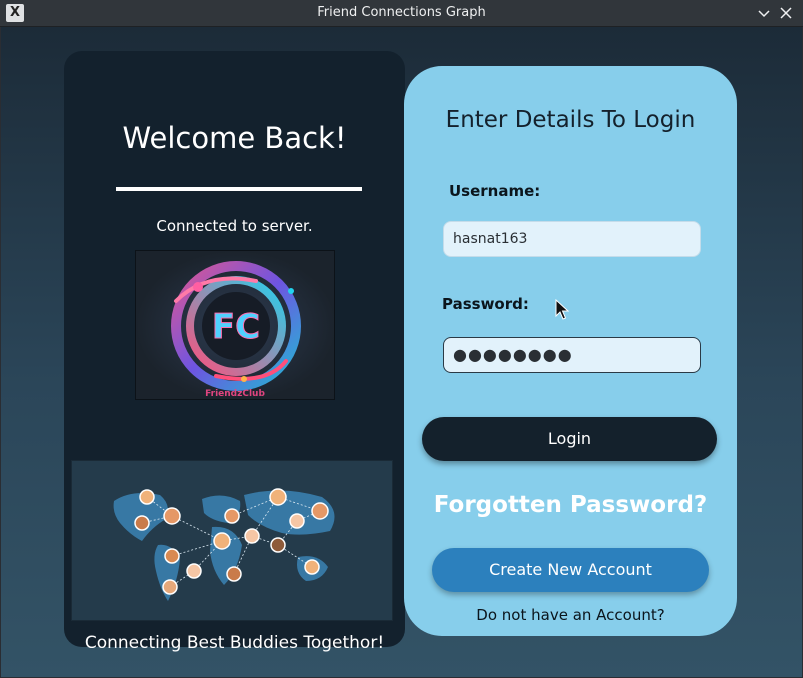 The width and height of the screenshot is (803, 678). I want to click on close-icon, so click(786, 13).